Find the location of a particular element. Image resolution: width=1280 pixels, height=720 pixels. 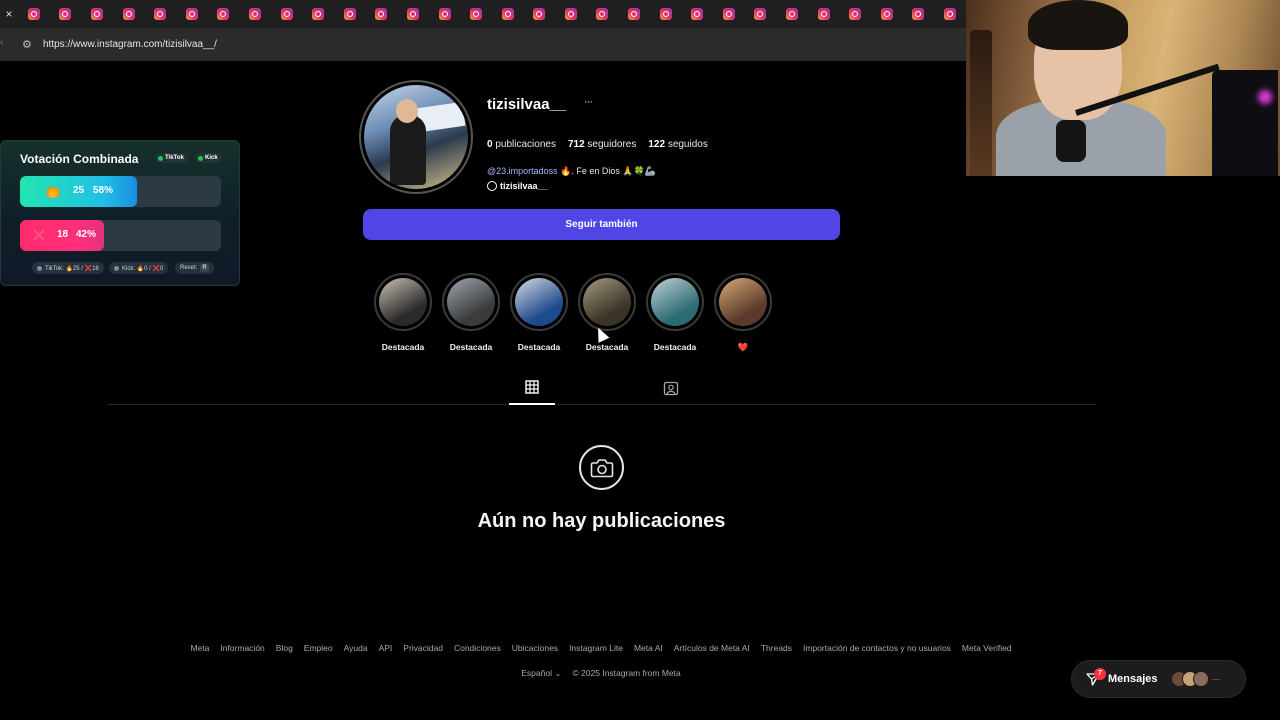

messages-bubble: 7 Mensajes ··· is located at coordinates (1158, 679).